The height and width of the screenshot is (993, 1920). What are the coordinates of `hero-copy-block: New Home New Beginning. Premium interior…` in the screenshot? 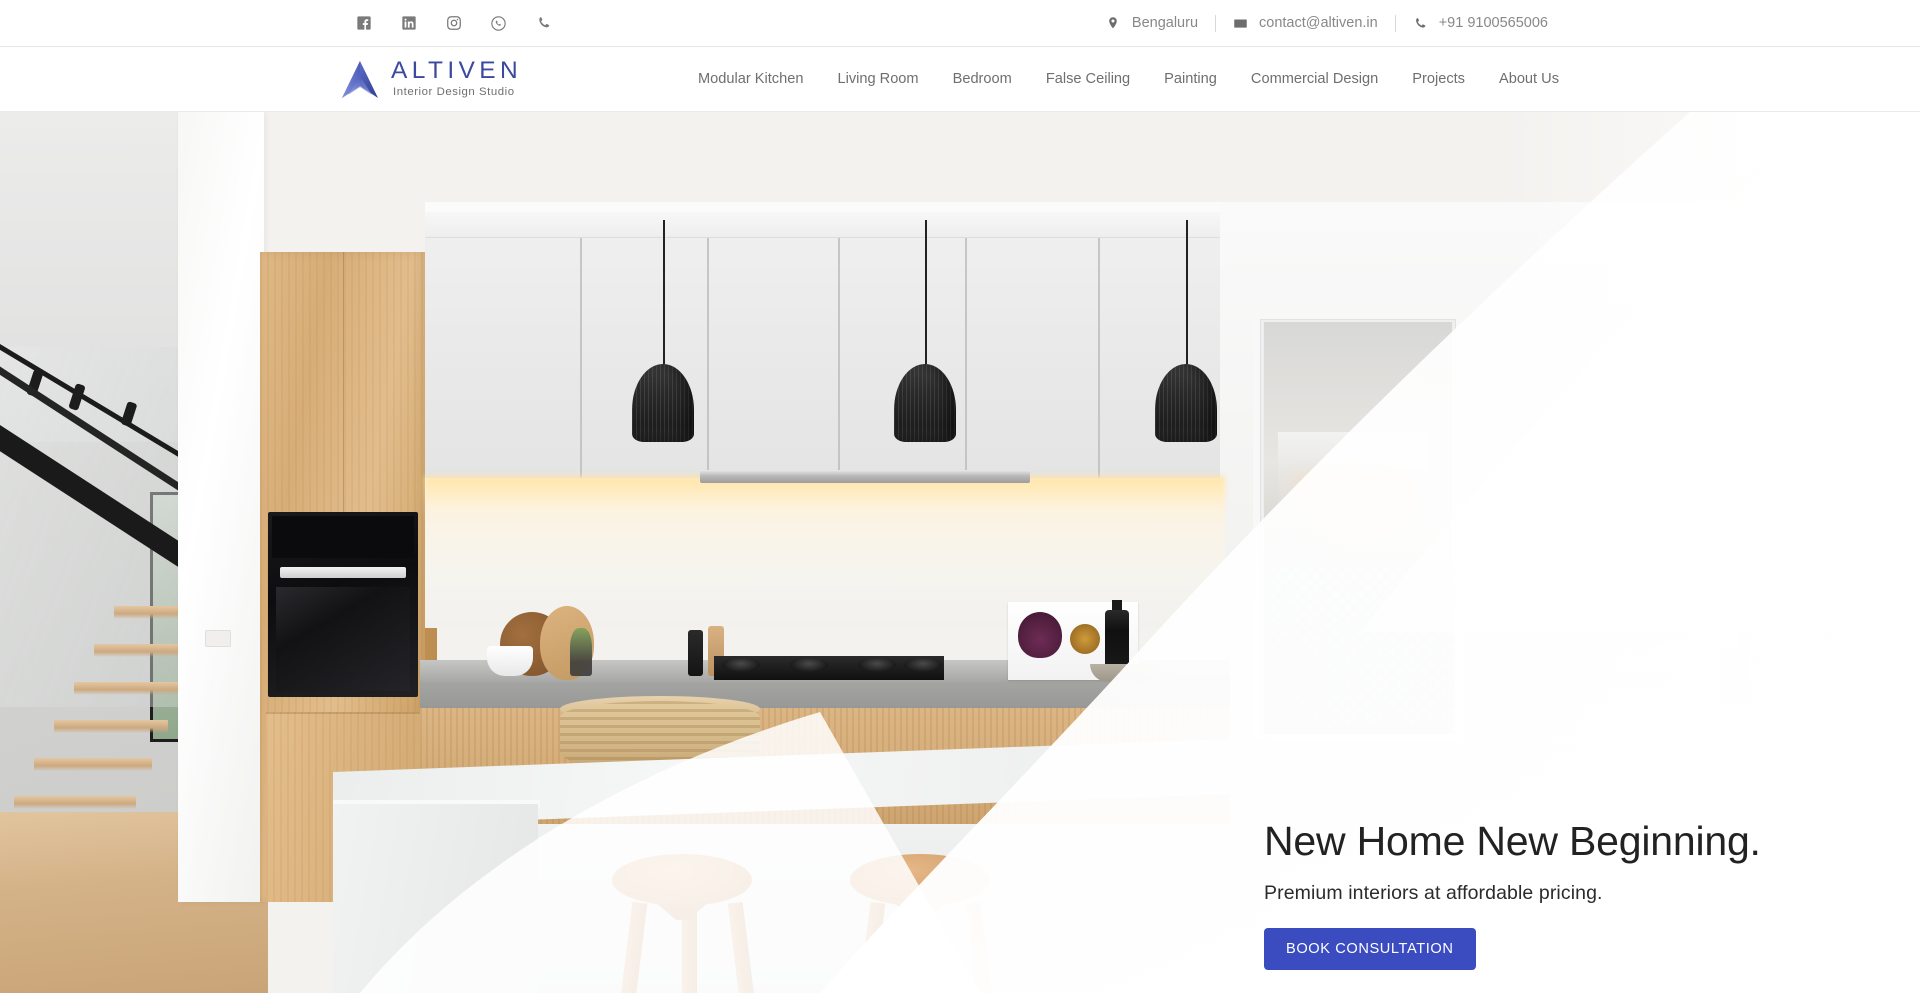 It's located at (1544, 894).